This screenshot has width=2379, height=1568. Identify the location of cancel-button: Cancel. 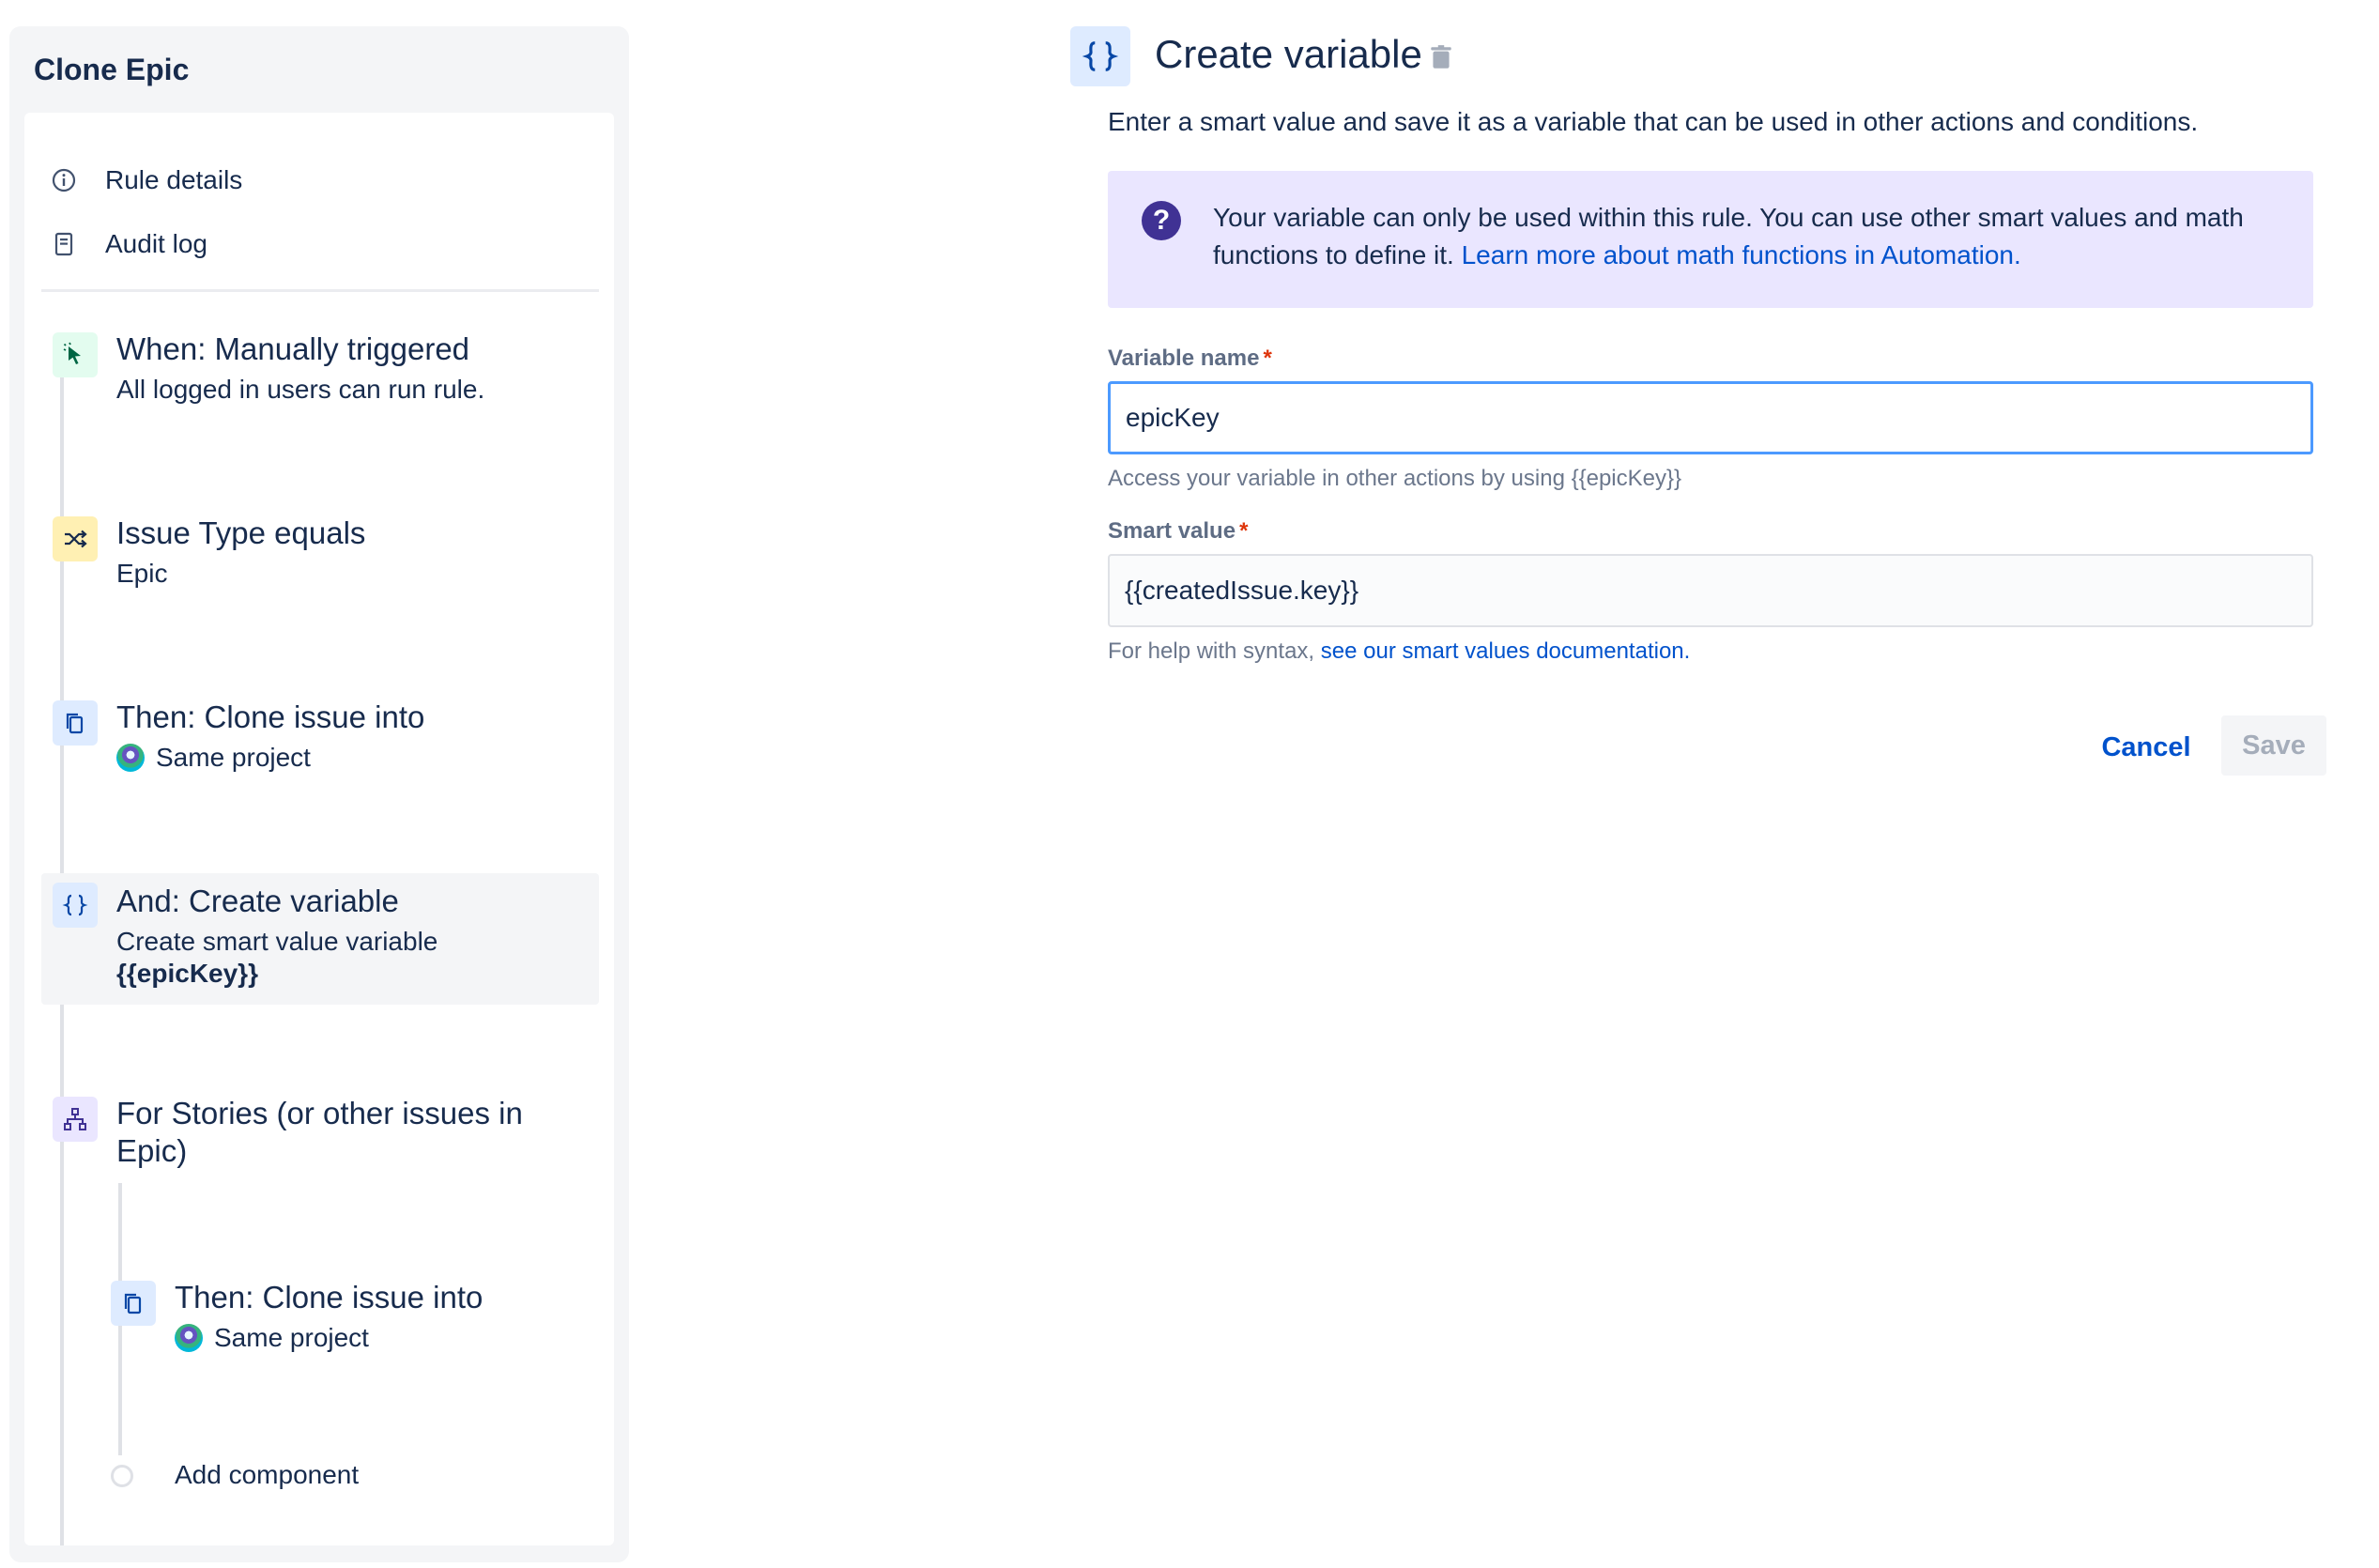
(2146, 747).